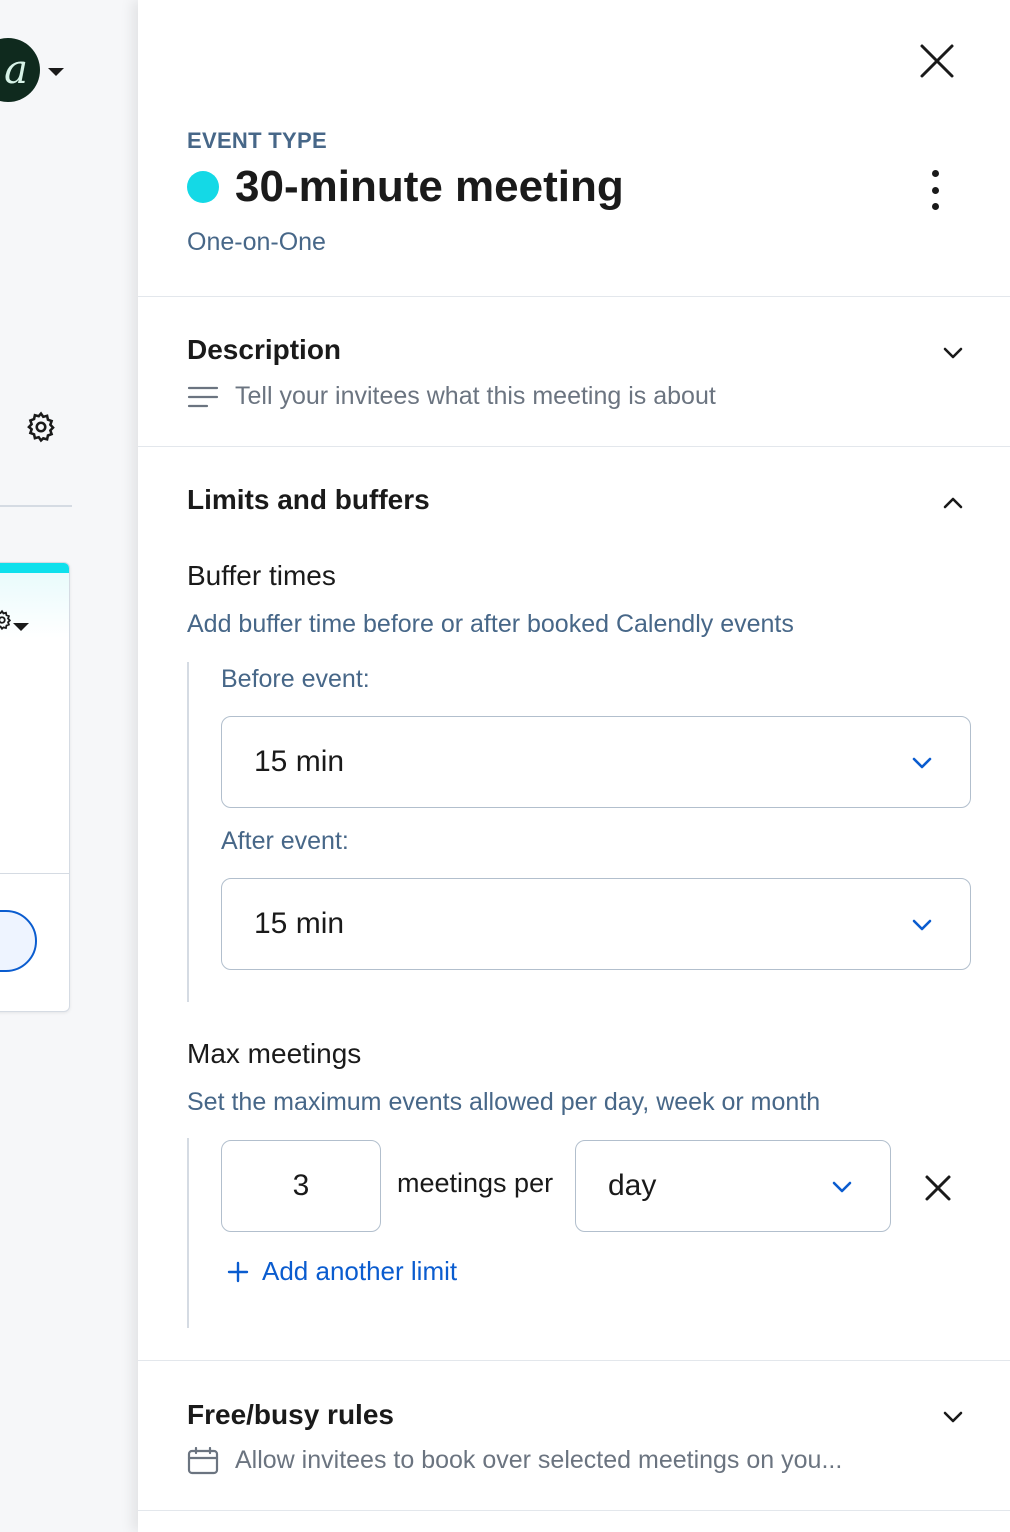 The width and height of the screenshot is (1010, 1532). What do you see at coordinates (34, 873) in the screenshot?
I see `card-divider` at bounding box center [34, 873].